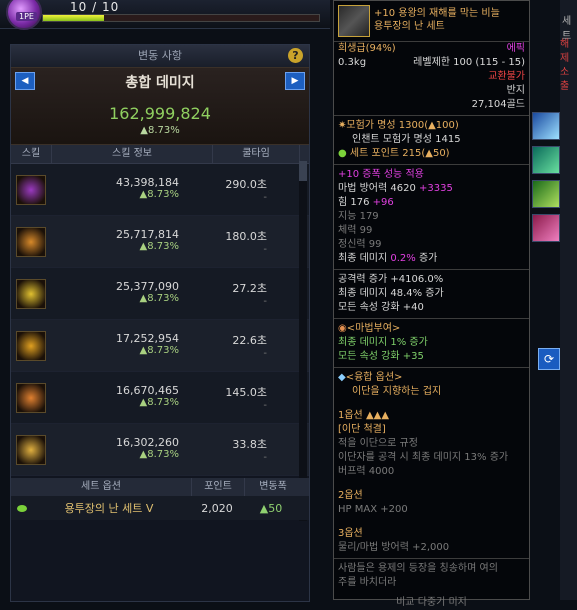 This screenshot has height=610, width=577. What do you see at coordinates (367, 48) in the screenshot?
I see `rarity: 희생급(94%)` at bounding box center [367, 48].